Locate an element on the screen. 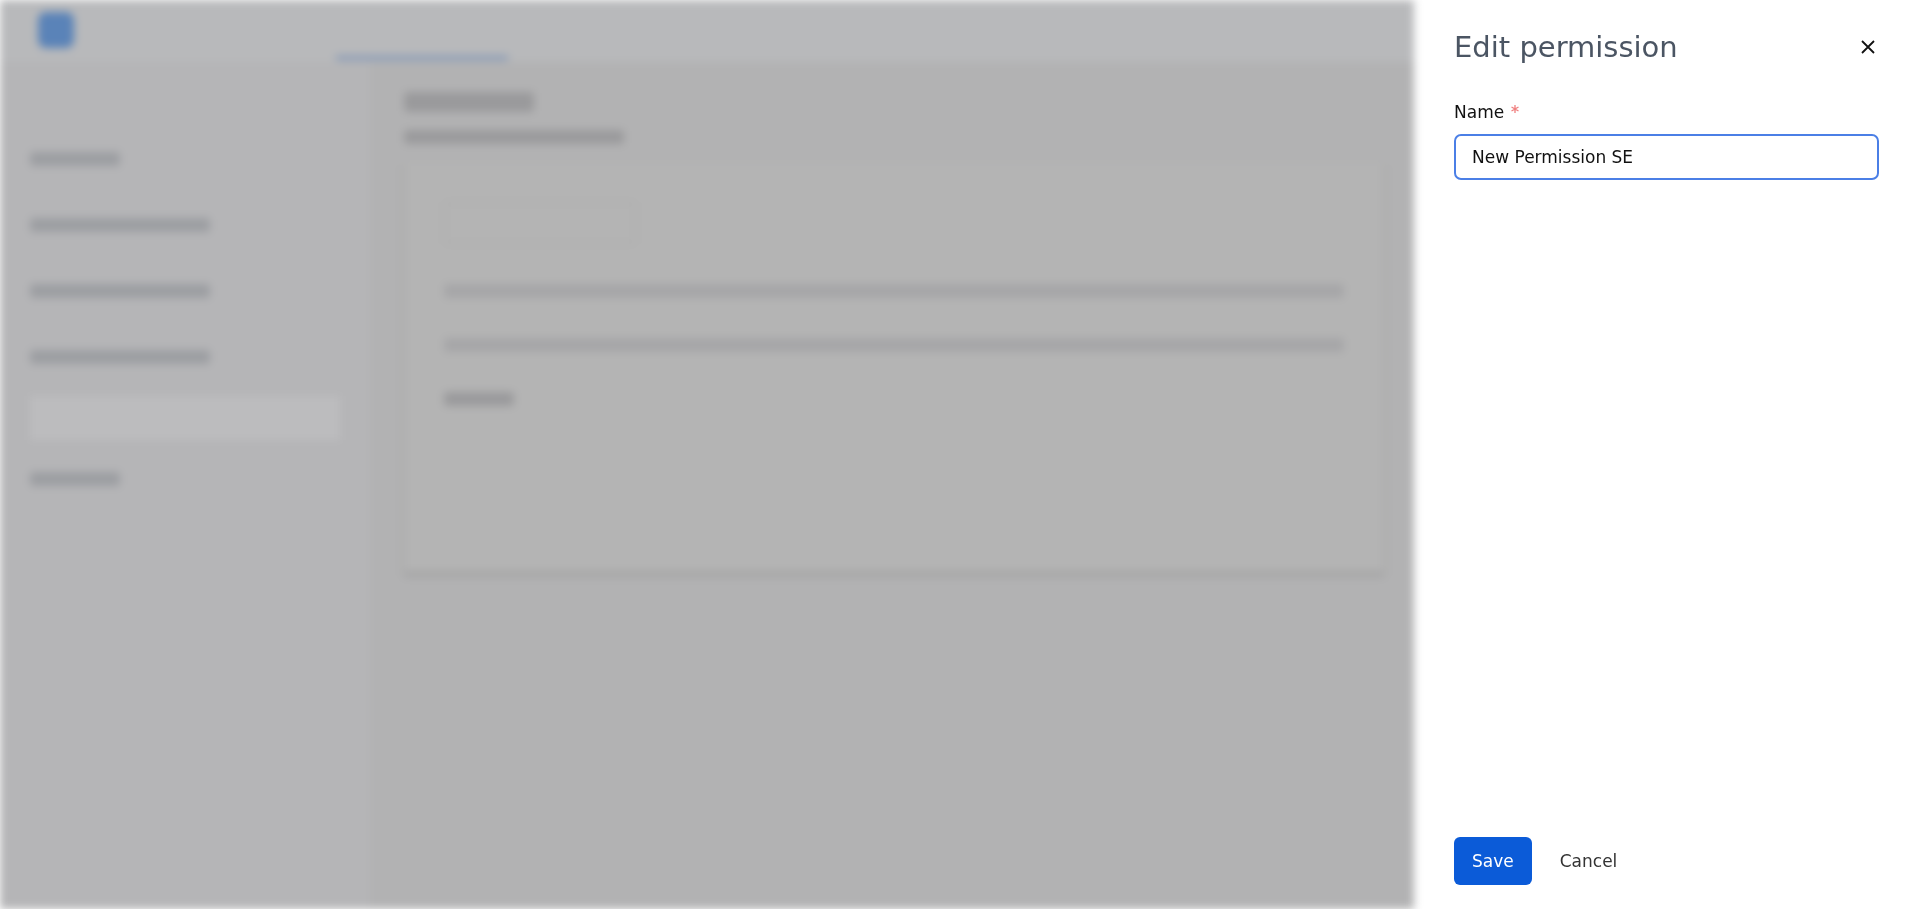 This screenshot has height=909, width=1917. save-button: Save is located at coordinates (1493, 861).